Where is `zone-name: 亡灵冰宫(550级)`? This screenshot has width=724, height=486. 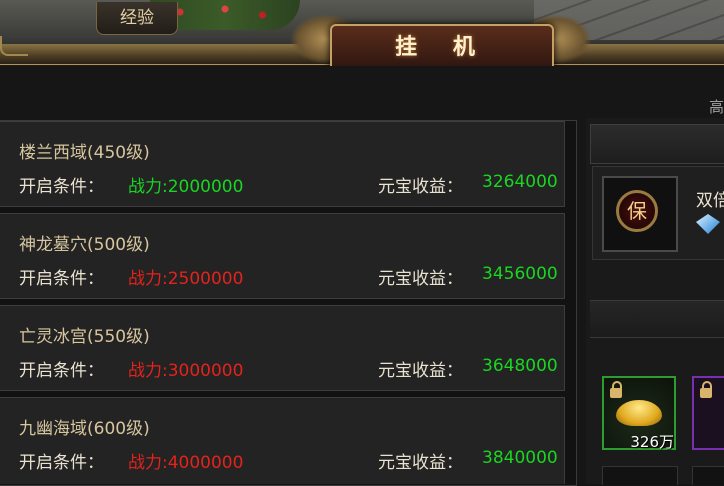 zone-name: 亡灵冰宫(550级) is located at coordinates (84, 337).